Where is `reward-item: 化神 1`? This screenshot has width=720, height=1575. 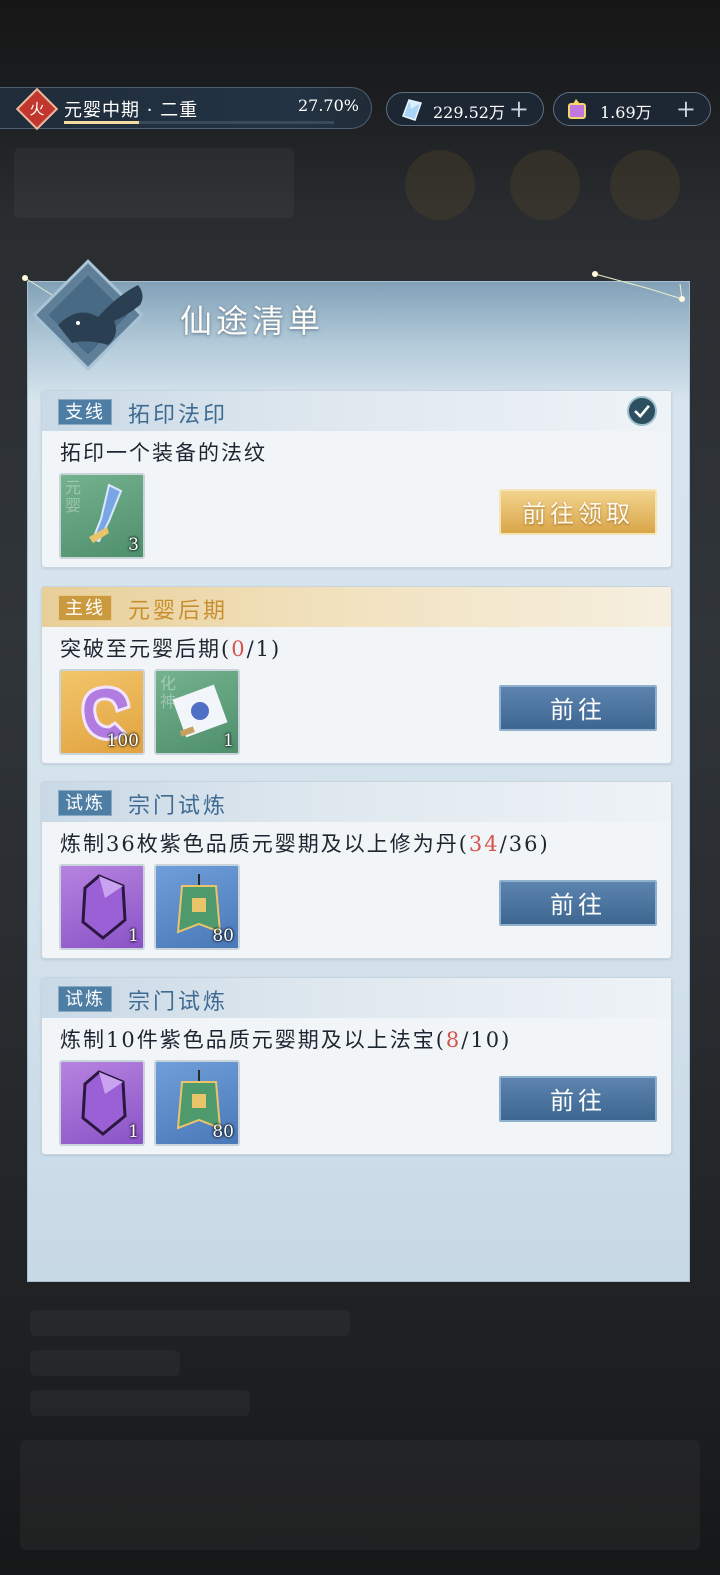 reward-item: 化神 1 is located at coordinates (197, 712).